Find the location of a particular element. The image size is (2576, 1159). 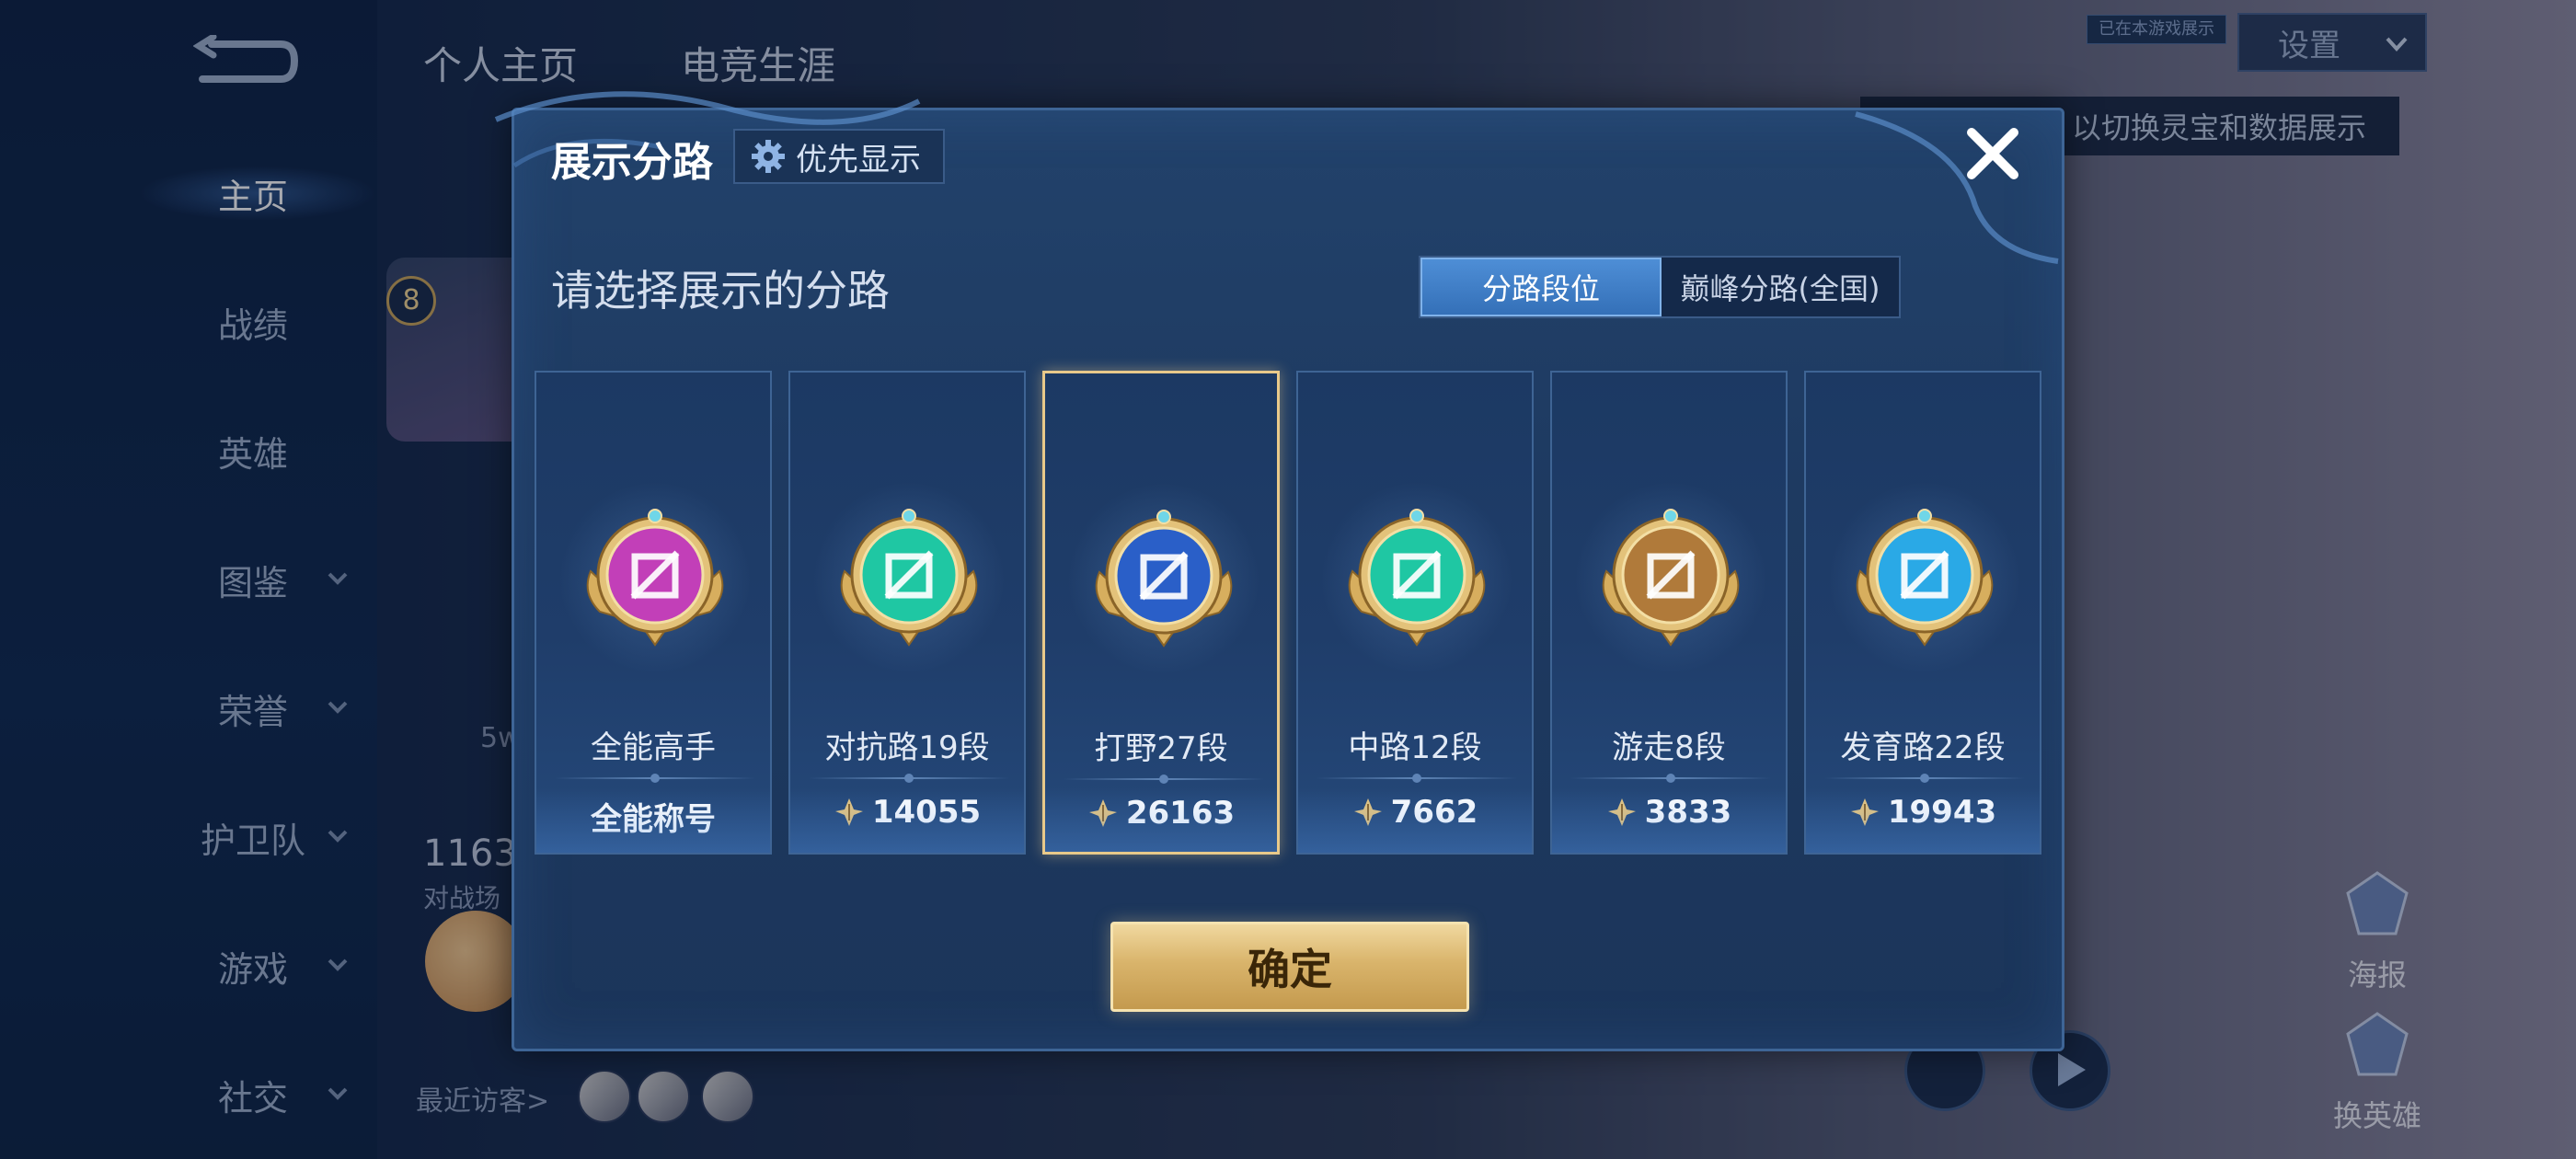

confirm-button: 确定 is located at coordinates (1289, 967).